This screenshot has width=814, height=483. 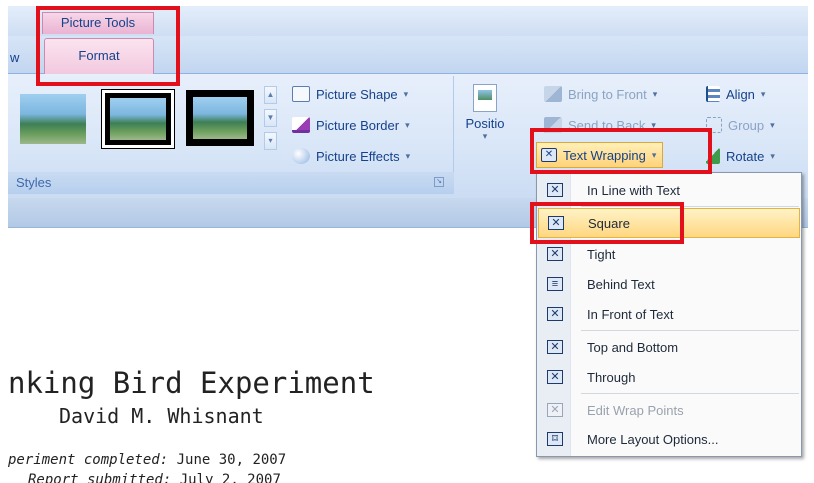 What do you see at coordinates (161, 416) in the screenshot?
I see `document-author: David M. Whisnant` at bounding box center [161, 416].